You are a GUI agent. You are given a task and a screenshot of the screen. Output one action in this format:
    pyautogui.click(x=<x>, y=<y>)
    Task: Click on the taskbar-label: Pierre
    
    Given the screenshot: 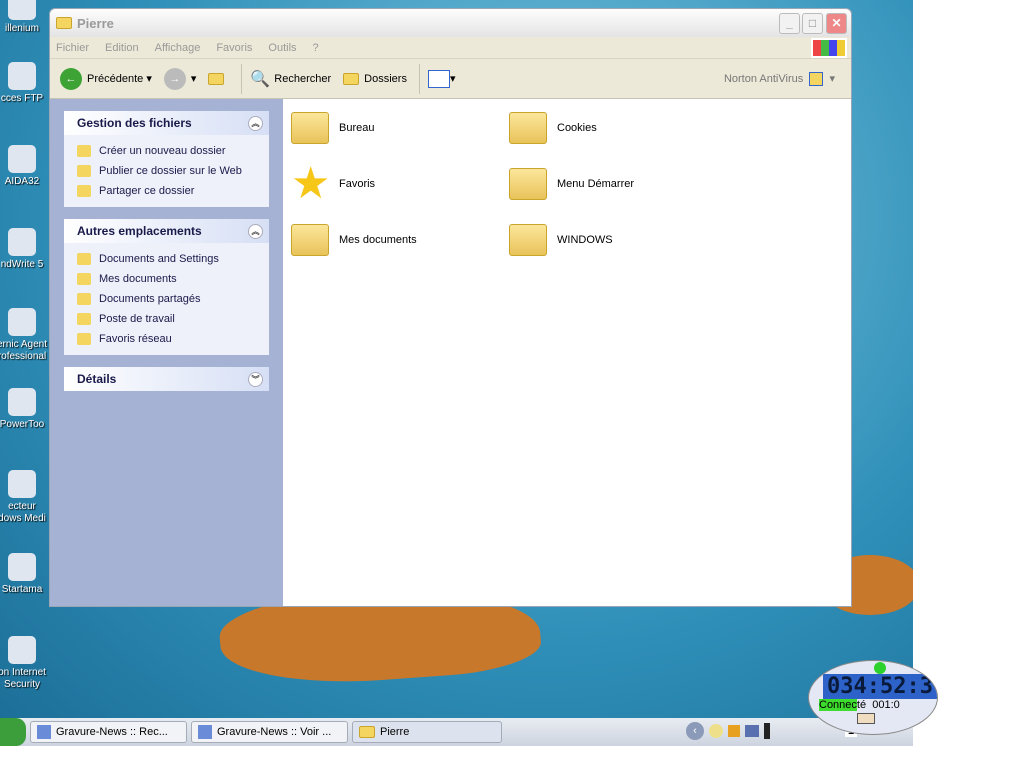 What is the action you would take?
    pyautogui.click(x=395, y=732)
    